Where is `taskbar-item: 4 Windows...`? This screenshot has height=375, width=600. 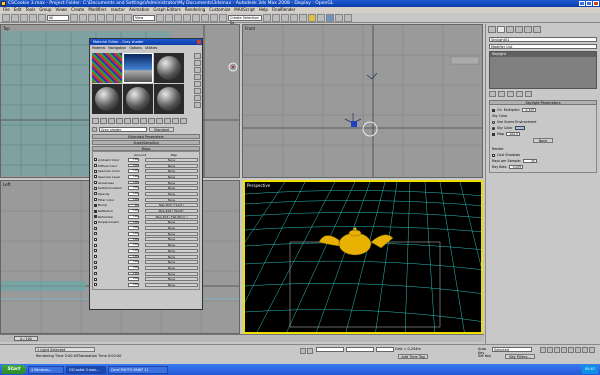
taskbar-item: 4 Windows... is located at coordinates (46, 369).